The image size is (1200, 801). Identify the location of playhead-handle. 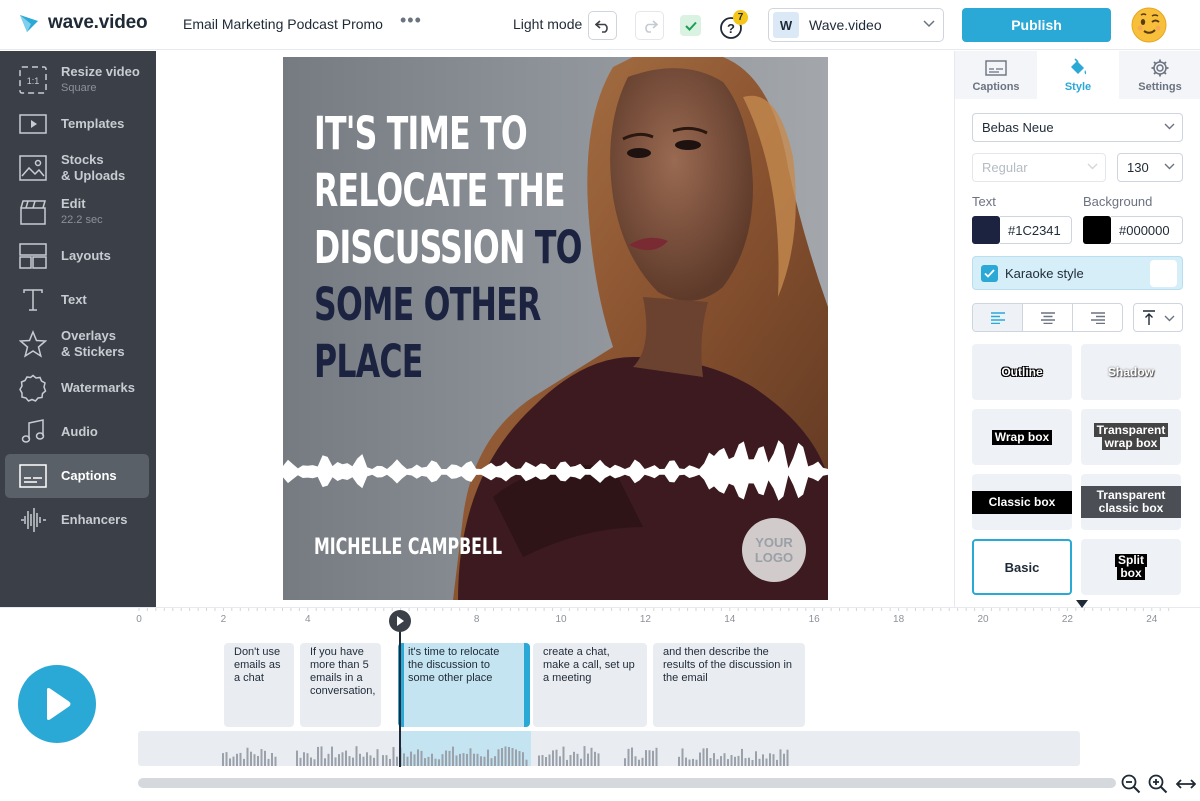
(400, 621).